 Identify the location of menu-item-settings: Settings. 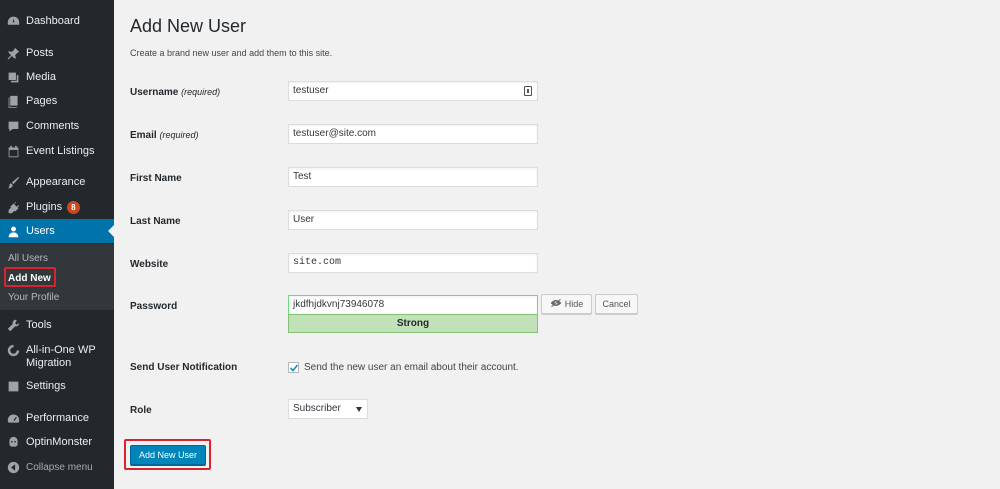
(57, 386).